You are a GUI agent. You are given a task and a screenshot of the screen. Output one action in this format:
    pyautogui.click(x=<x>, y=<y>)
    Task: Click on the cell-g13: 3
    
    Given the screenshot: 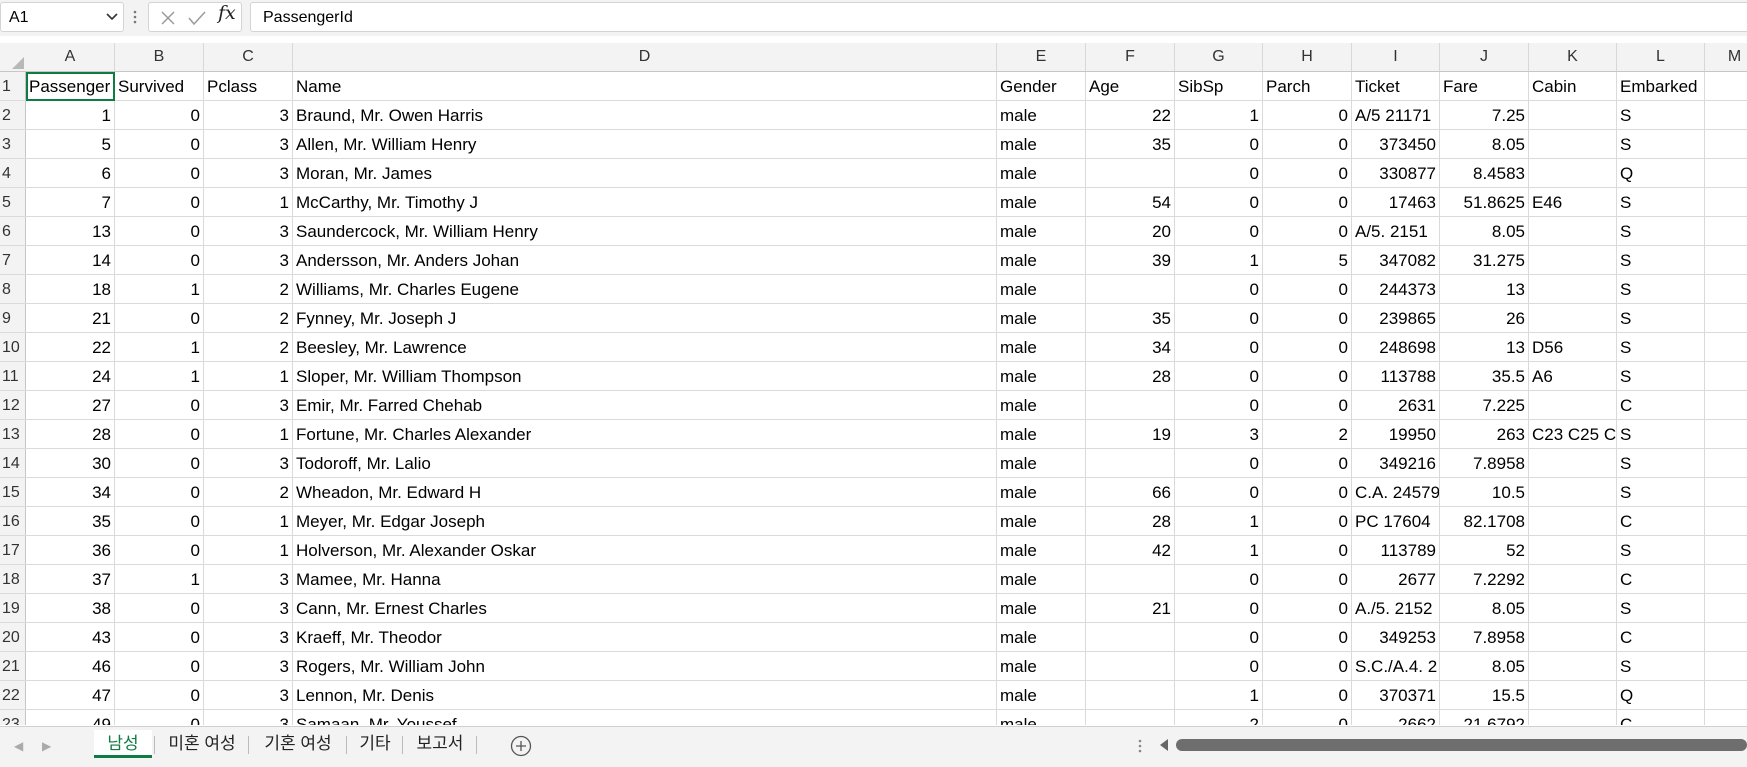 What is the action you would take?
    pyautogui.click(x=1219, y=434)
    